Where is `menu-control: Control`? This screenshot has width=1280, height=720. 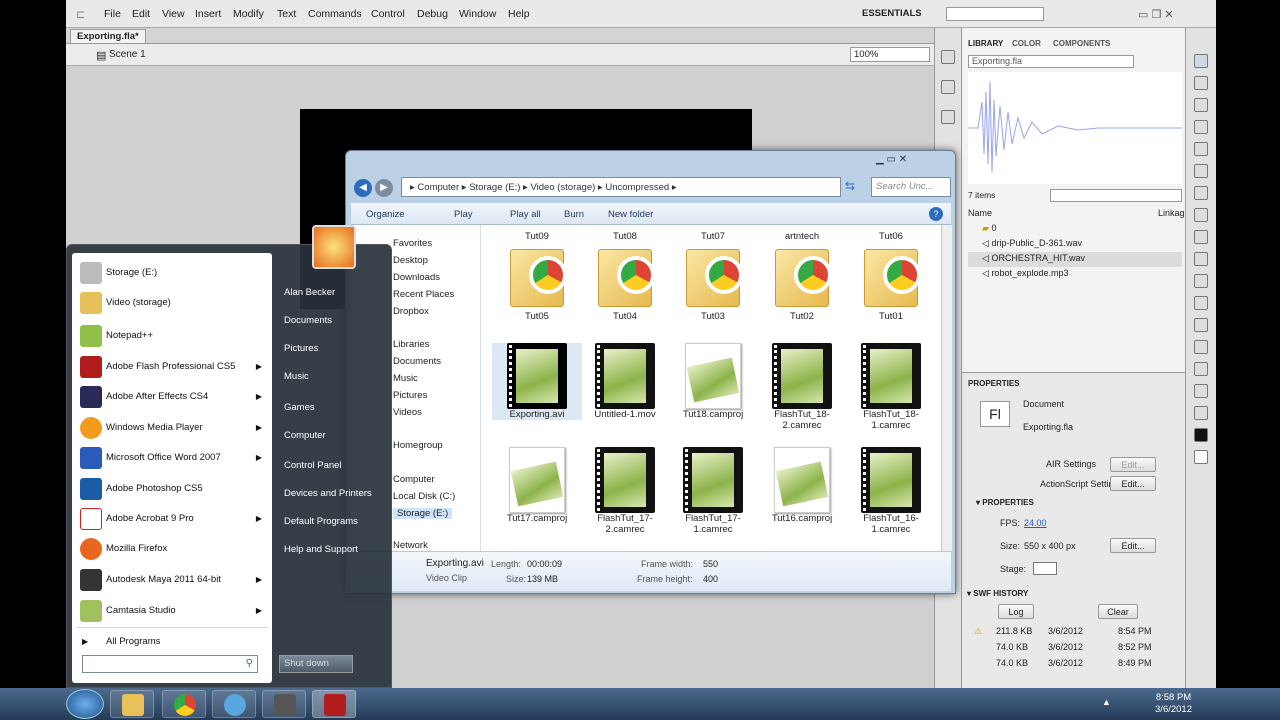
menu-control: Control is located at coordinates (388, 14).